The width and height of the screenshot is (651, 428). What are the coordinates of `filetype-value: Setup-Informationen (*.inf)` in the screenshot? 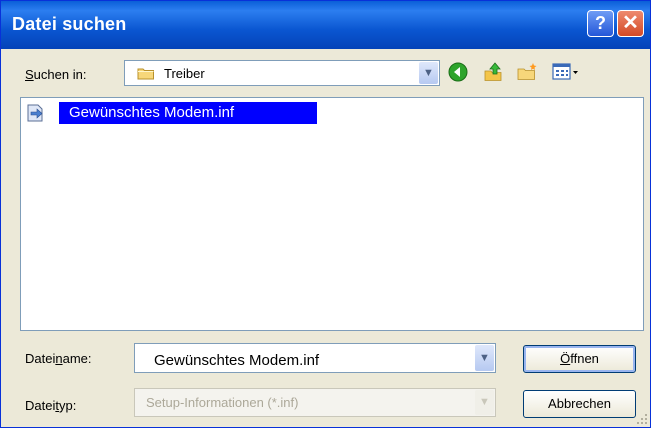 It's located at (222, 402).